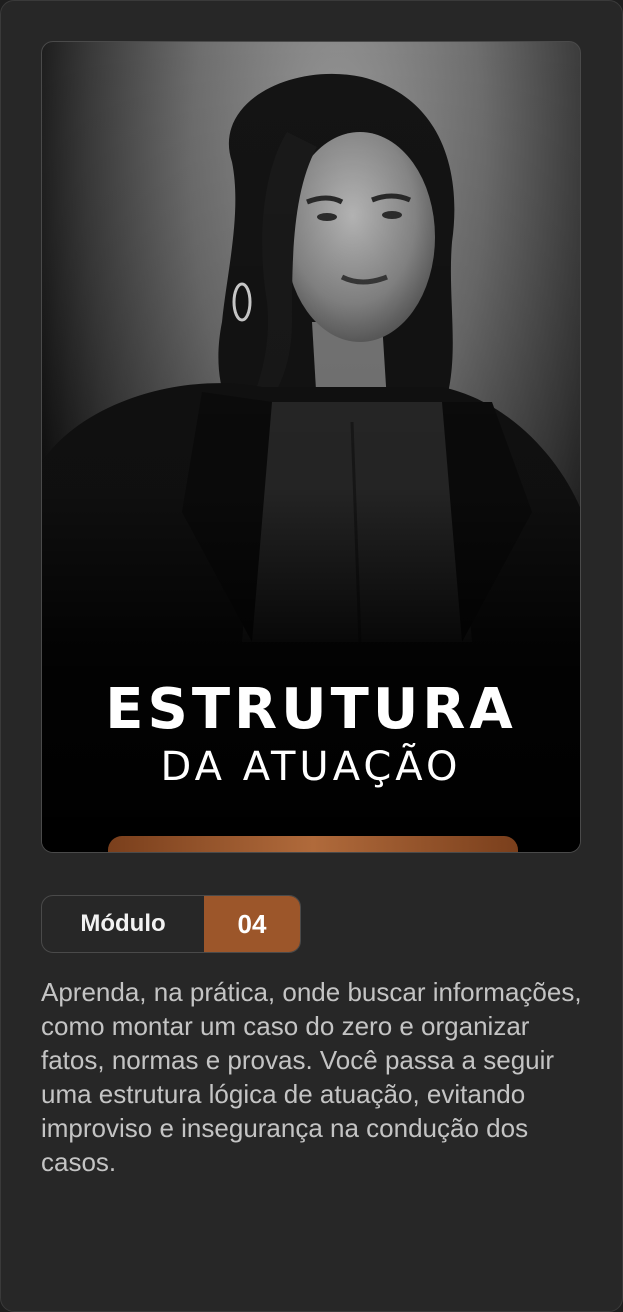 The height and width of the screenshot is (1312, 623). What do you see at coordinates (252, 924) in the screenshot?
I see `module-number: 04` at bounding box center [252, 924].